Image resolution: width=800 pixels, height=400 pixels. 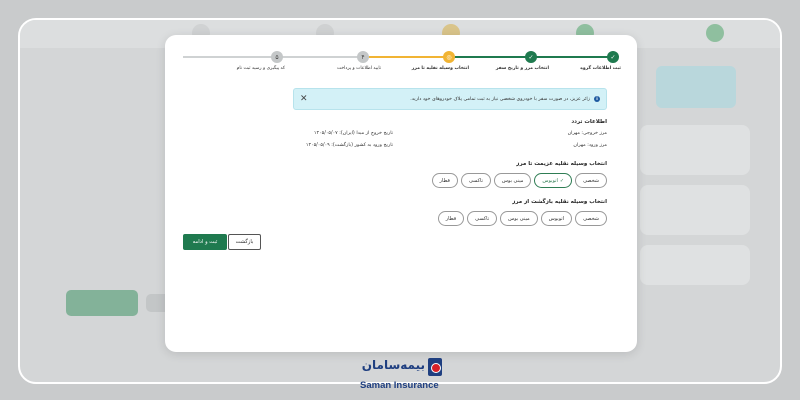 I want to click on outbound-option-private: شخصی, so click(x=591, y=180).